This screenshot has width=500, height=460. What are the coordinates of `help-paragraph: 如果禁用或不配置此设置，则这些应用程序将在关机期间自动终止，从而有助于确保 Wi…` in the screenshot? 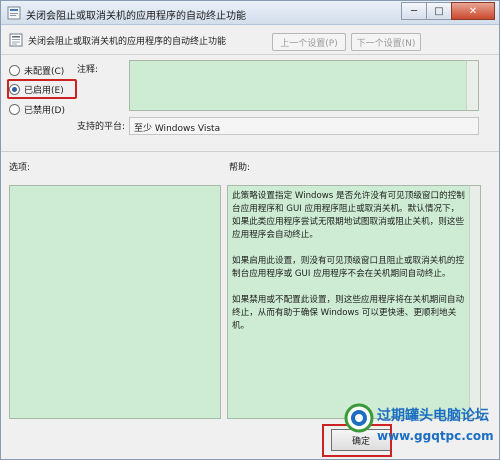 It's located at (348, 313).